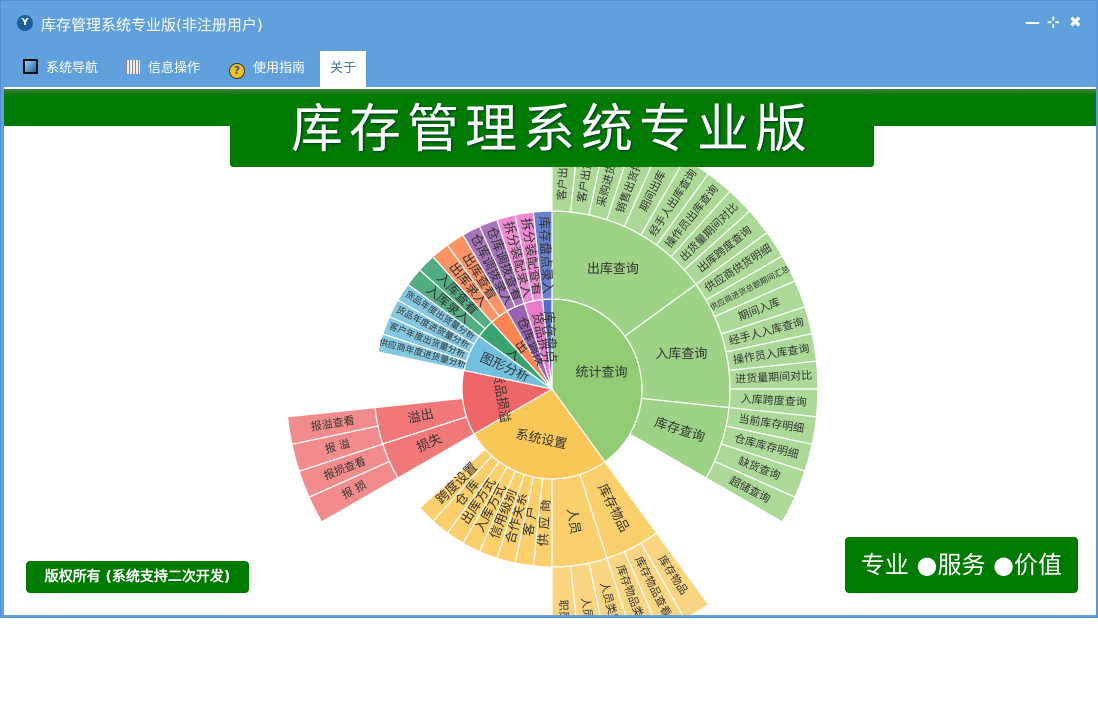  Describe the element at coordinates (72, 68) in the screenshot. I see `menu-label: 系统导航` at that location.